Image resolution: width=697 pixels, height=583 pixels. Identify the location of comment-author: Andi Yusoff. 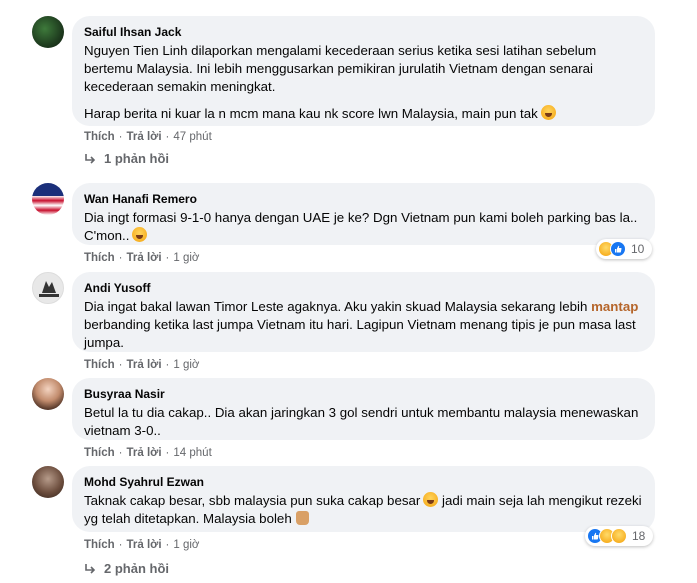
(363, 288).